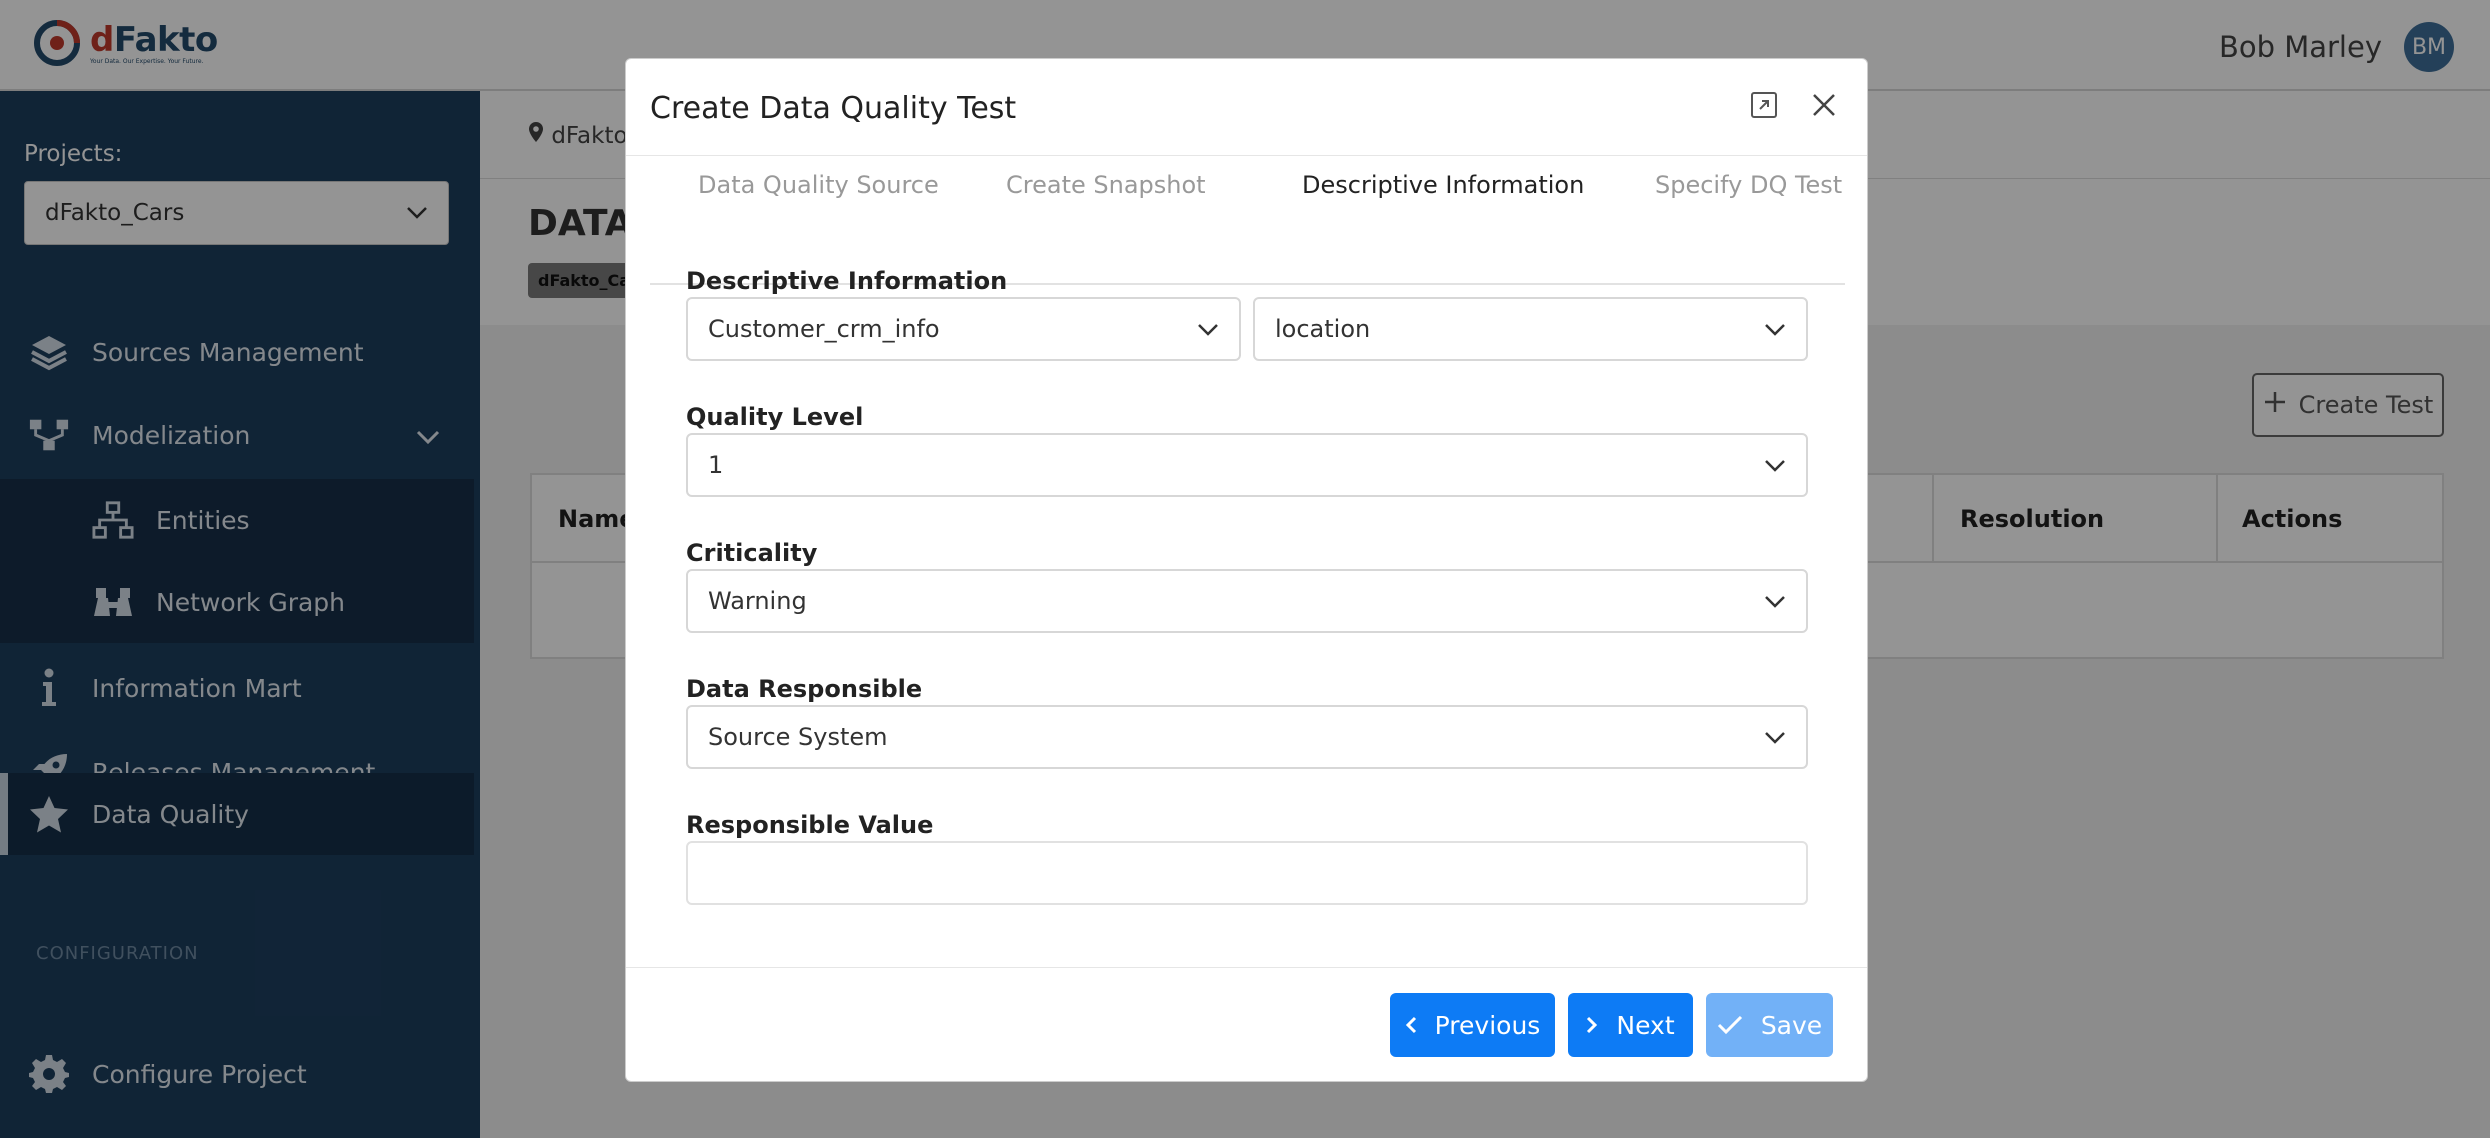 This screenshot has width=2490, height=1138. Describe the element at coordinates (1530, 329) in the screenshot. I see `descriptive-column-select: location` at that location.